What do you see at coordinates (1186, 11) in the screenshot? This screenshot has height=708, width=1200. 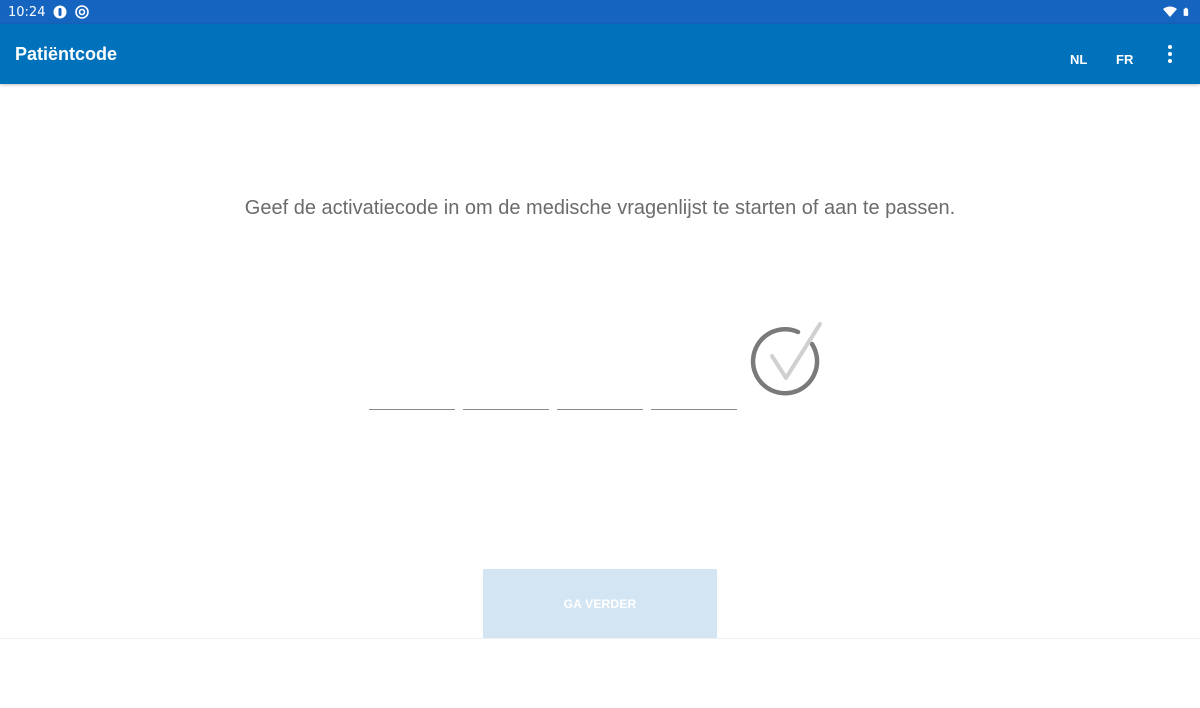 I see `battery-icon` at bounding box center [1186, 11].